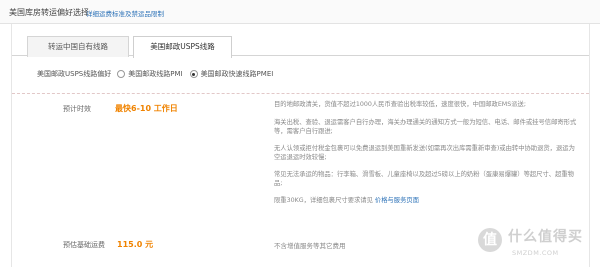 Image resolution: width=600 pixels, height=267 pixels. Describe the element at coordinates (193, 74) in the screenshot. I see `radio-pmei` at that location.